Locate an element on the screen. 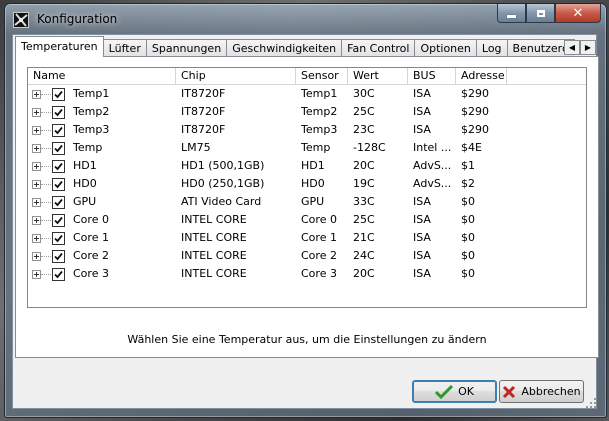 Image resolution: width=609 pixels, height=421 pixels. table-row: Core 1 INTEL CORE Core 1 21C ISA $0 is located at coordinates (307, 238).